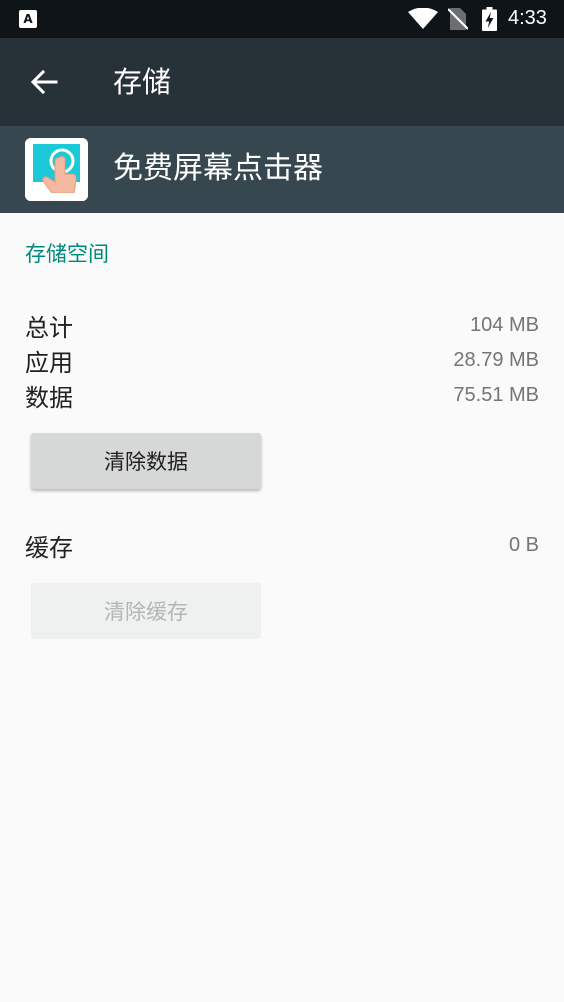 This screenshot has width=564, height=1002. I want to click on page-title: 存储, so click(142, 82).